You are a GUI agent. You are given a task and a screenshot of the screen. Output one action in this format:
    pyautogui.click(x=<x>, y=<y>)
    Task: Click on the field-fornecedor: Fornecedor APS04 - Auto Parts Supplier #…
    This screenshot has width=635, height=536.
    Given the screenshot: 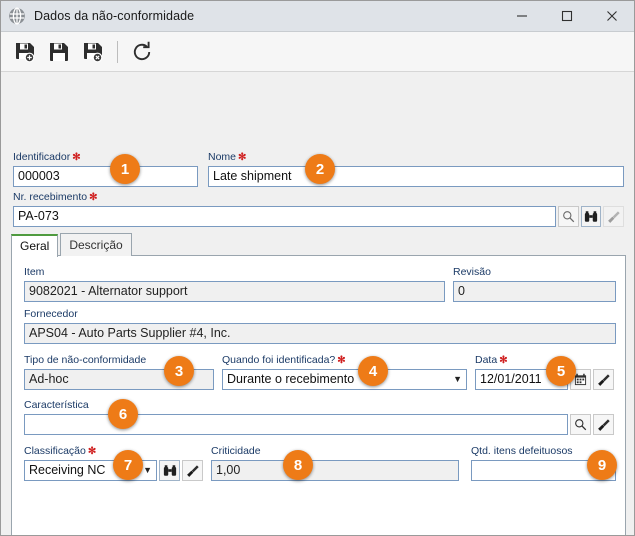 What is the action you would take?
    pyautogui.click(x=320, y=326)
    